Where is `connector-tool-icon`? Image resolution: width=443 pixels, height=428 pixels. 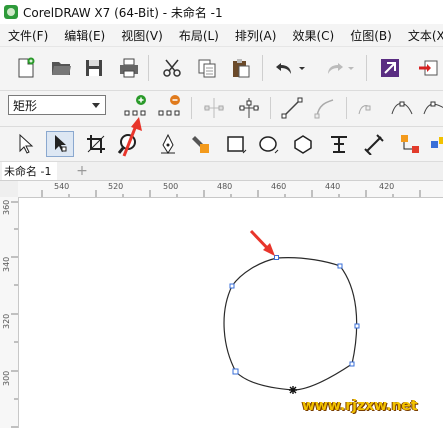 connector-tool-icon is located at coordinates (410, 144).